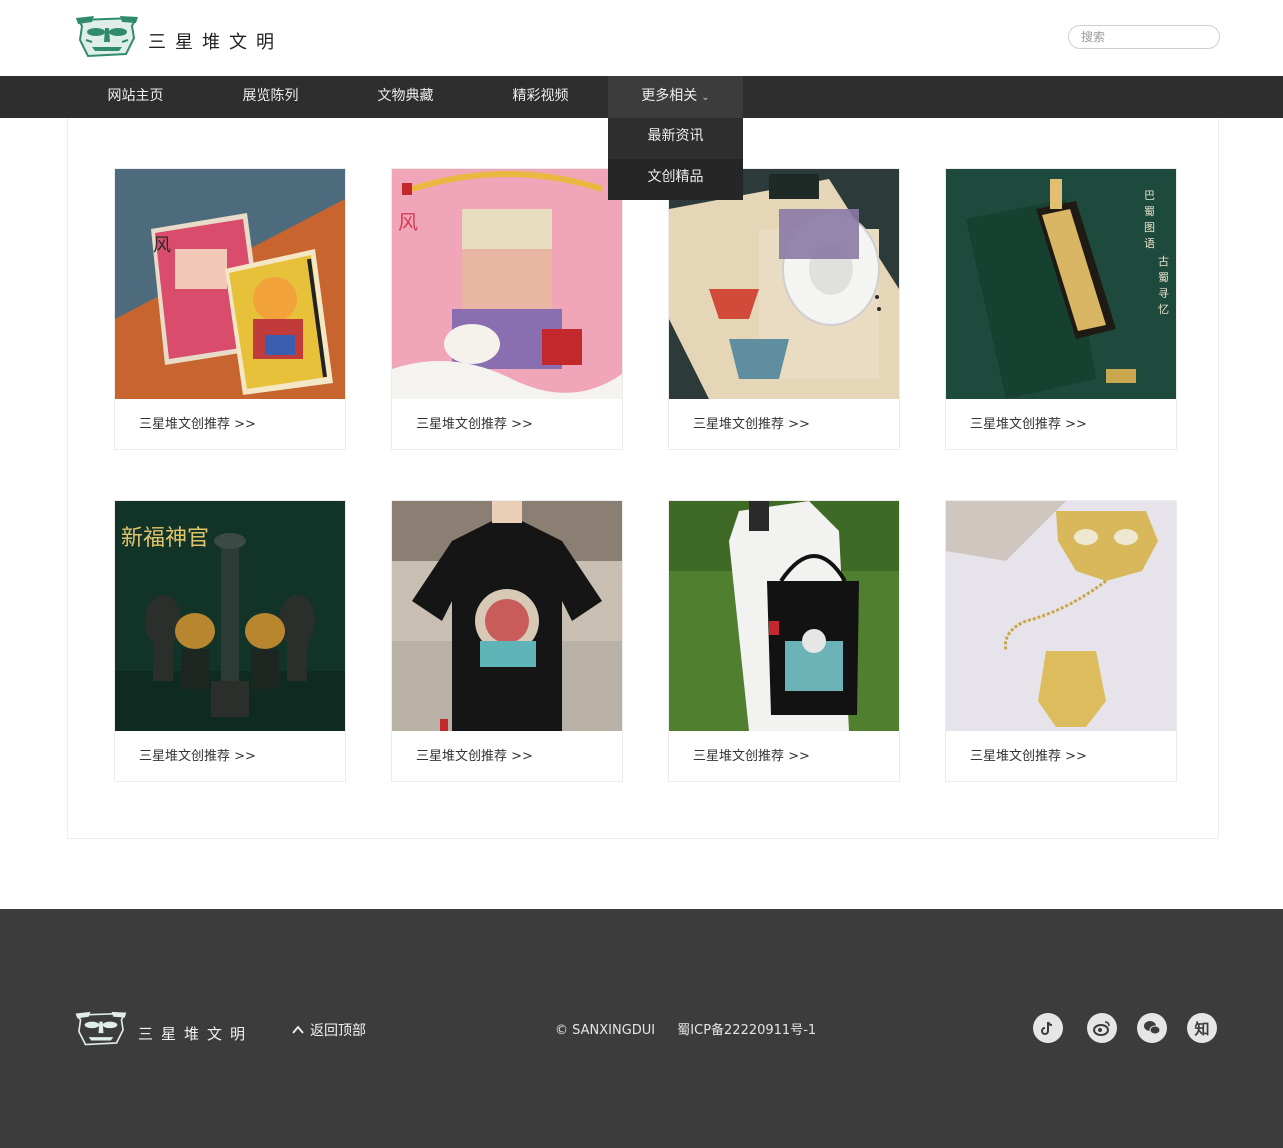 Image resolution: width=1283 pixels, height=1148 pixels. What do you see at coordinates (784, 284) in the screenshot?
I see `product-image-washi-tape` at bounding box center [784, 284].